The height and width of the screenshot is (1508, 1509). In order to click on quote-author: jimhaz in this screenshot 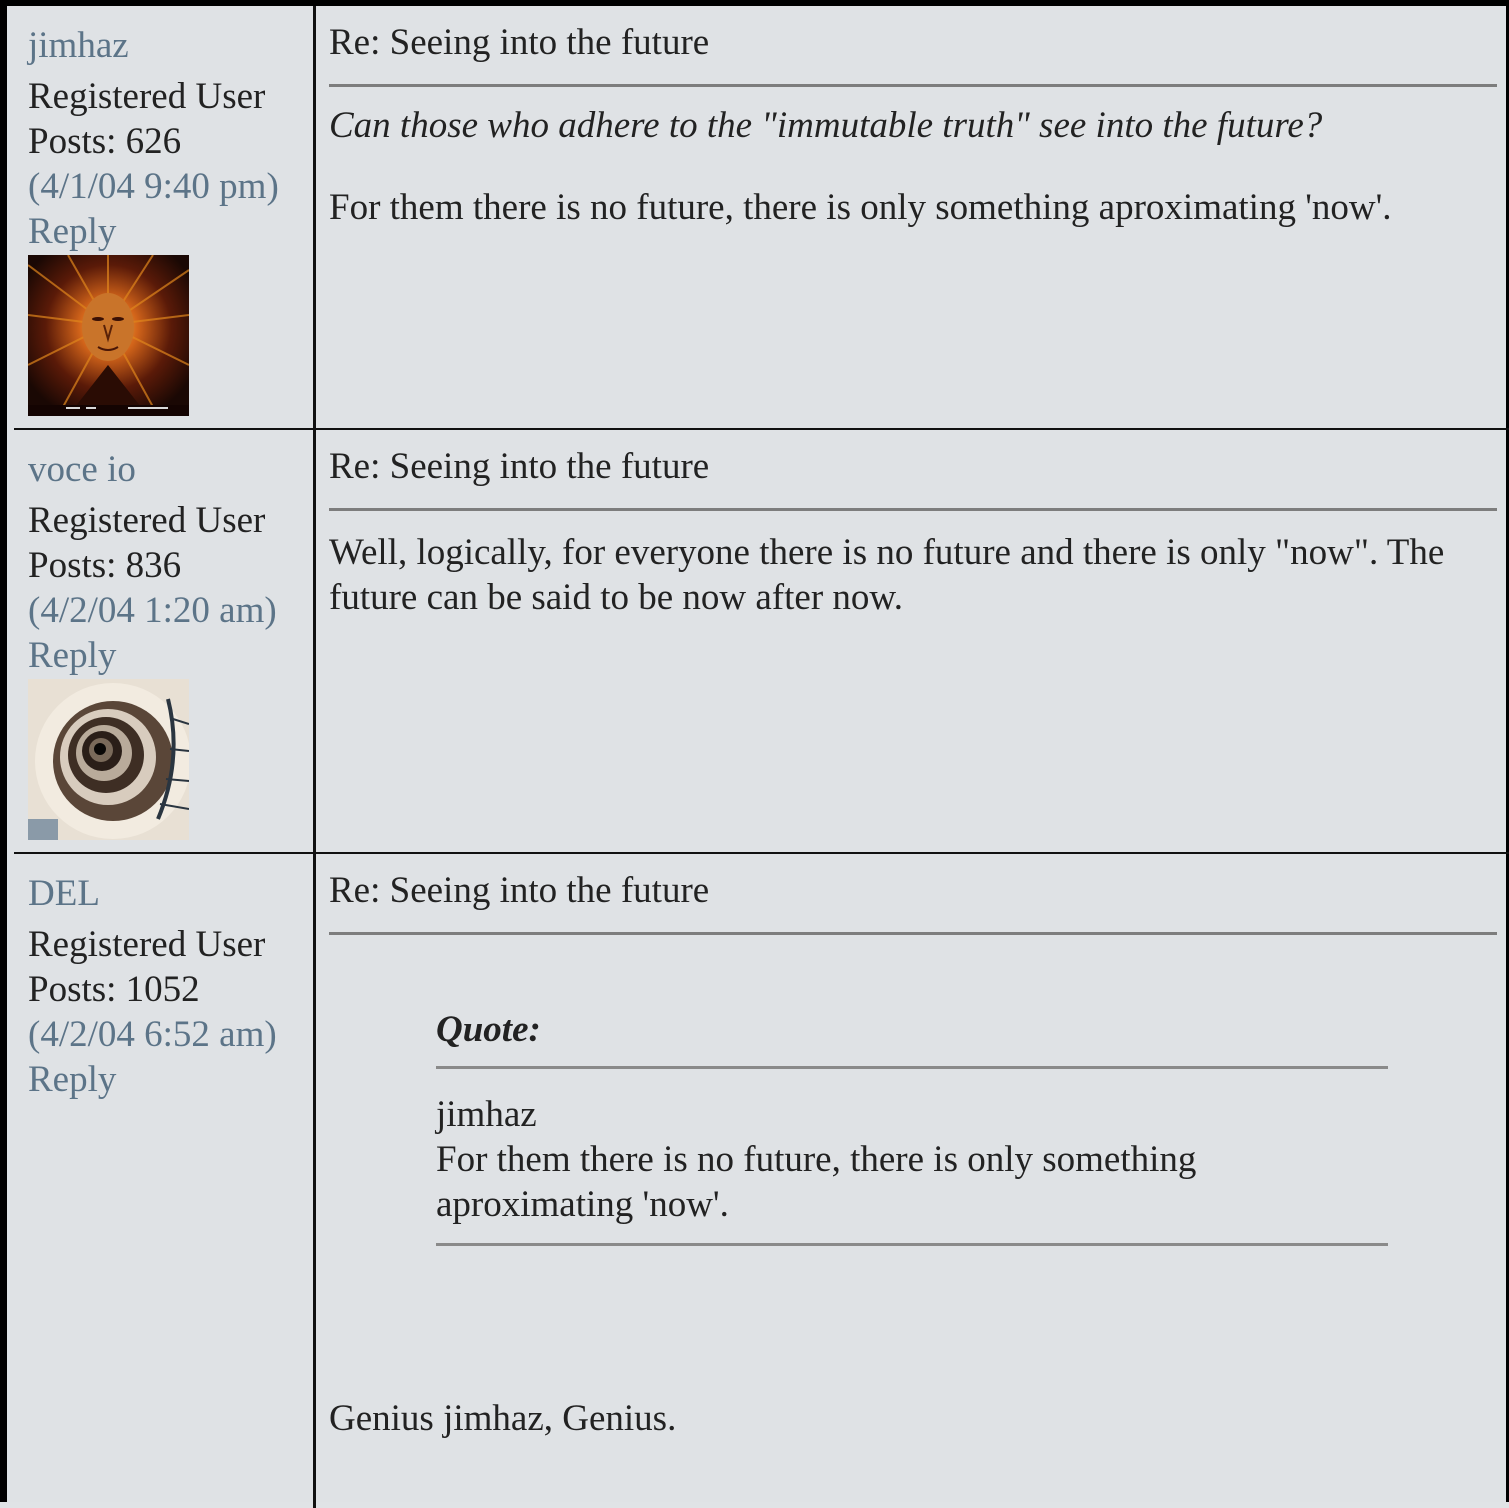, I will do `click(486, 1114)`.